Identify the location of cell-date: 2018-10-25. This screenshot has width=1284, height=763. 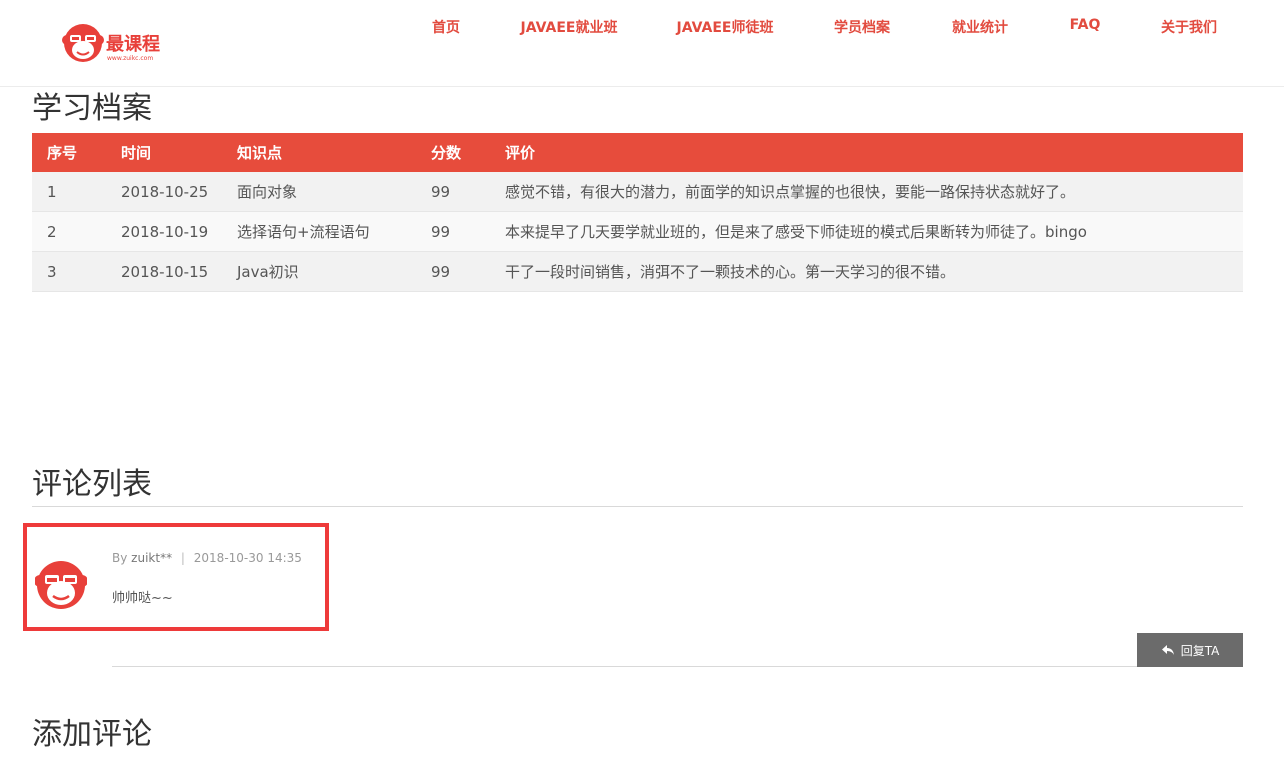
(164, 192).